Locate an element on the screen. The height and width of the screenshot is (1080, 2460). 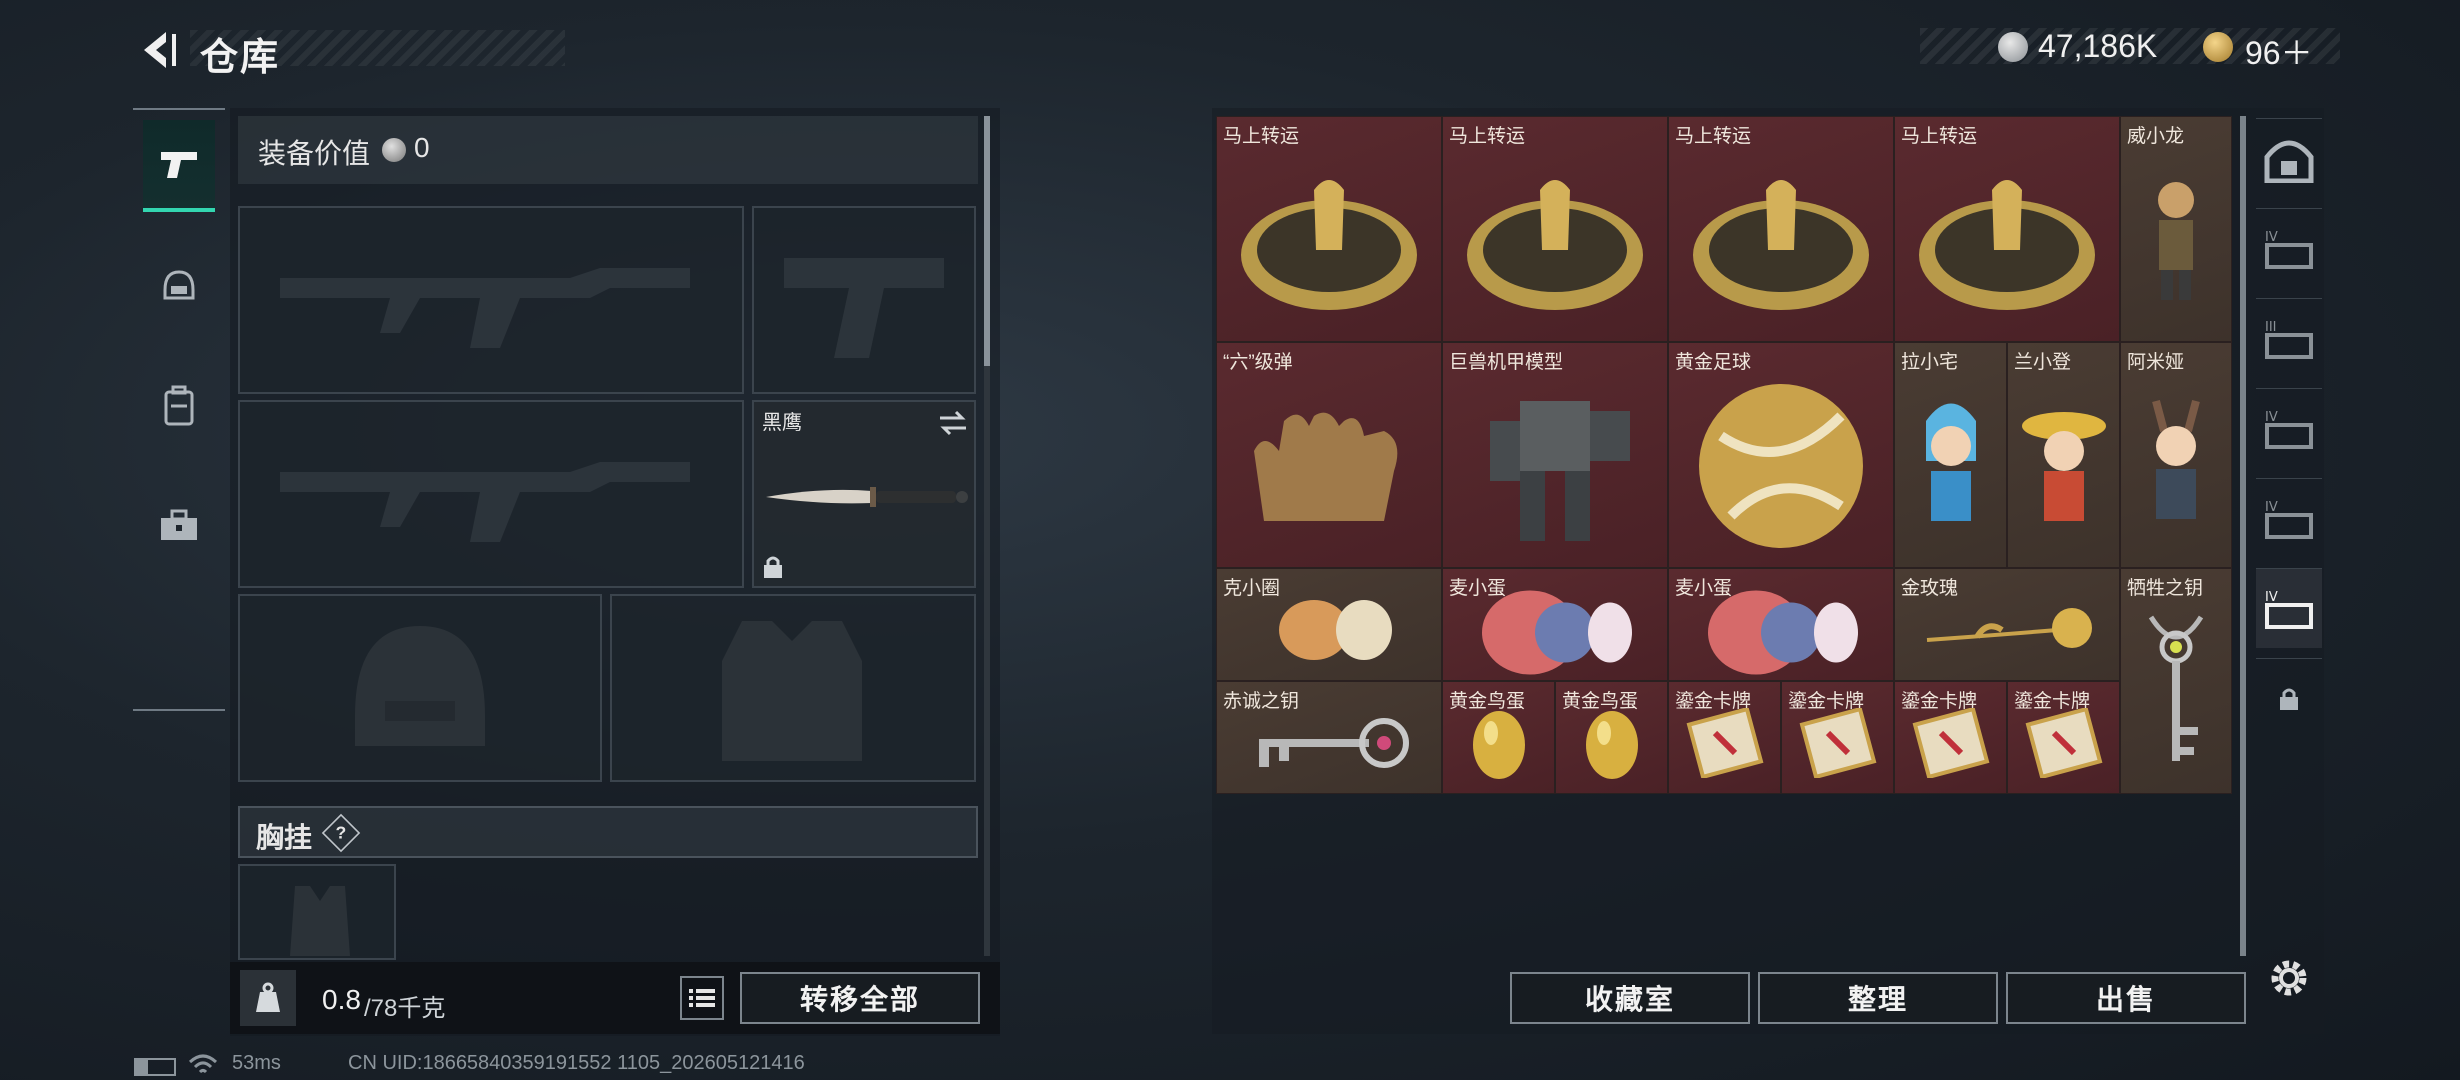
equipment-value-bar: 装备价值 0 is located at coordinates (608, 150).